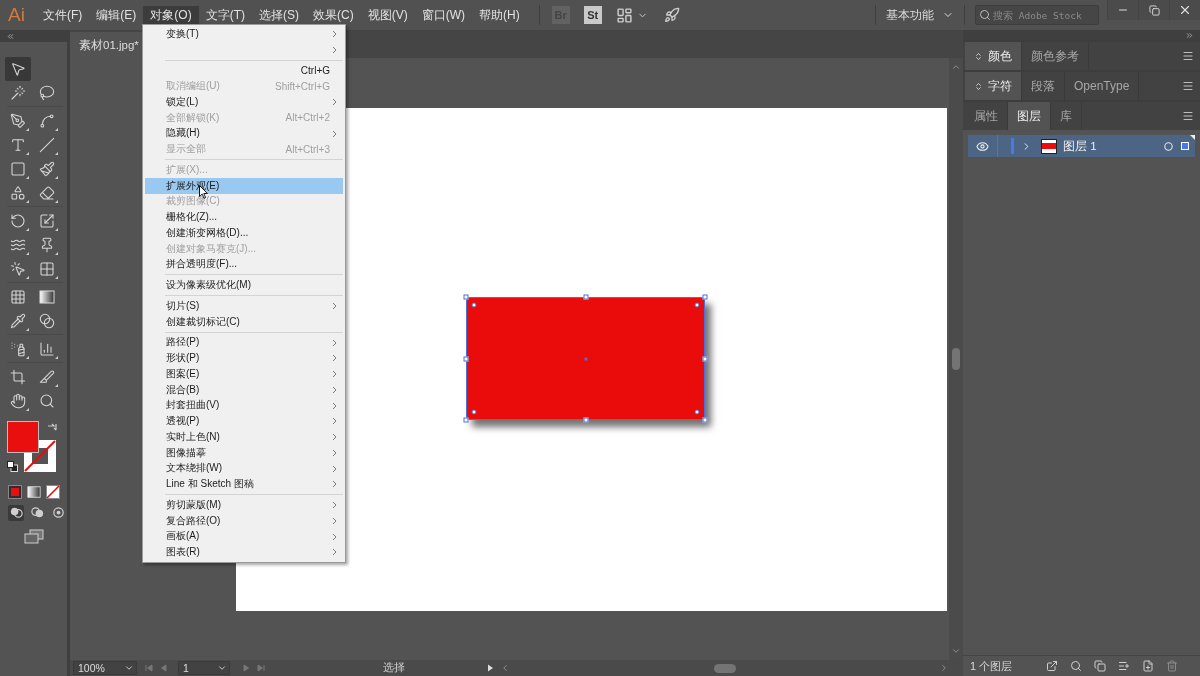 This screenshot has height=676, width=1200. Describe the element at coordinates (1102, 86) in the screenshot. I see `panel-tab: OpenType` at that location.